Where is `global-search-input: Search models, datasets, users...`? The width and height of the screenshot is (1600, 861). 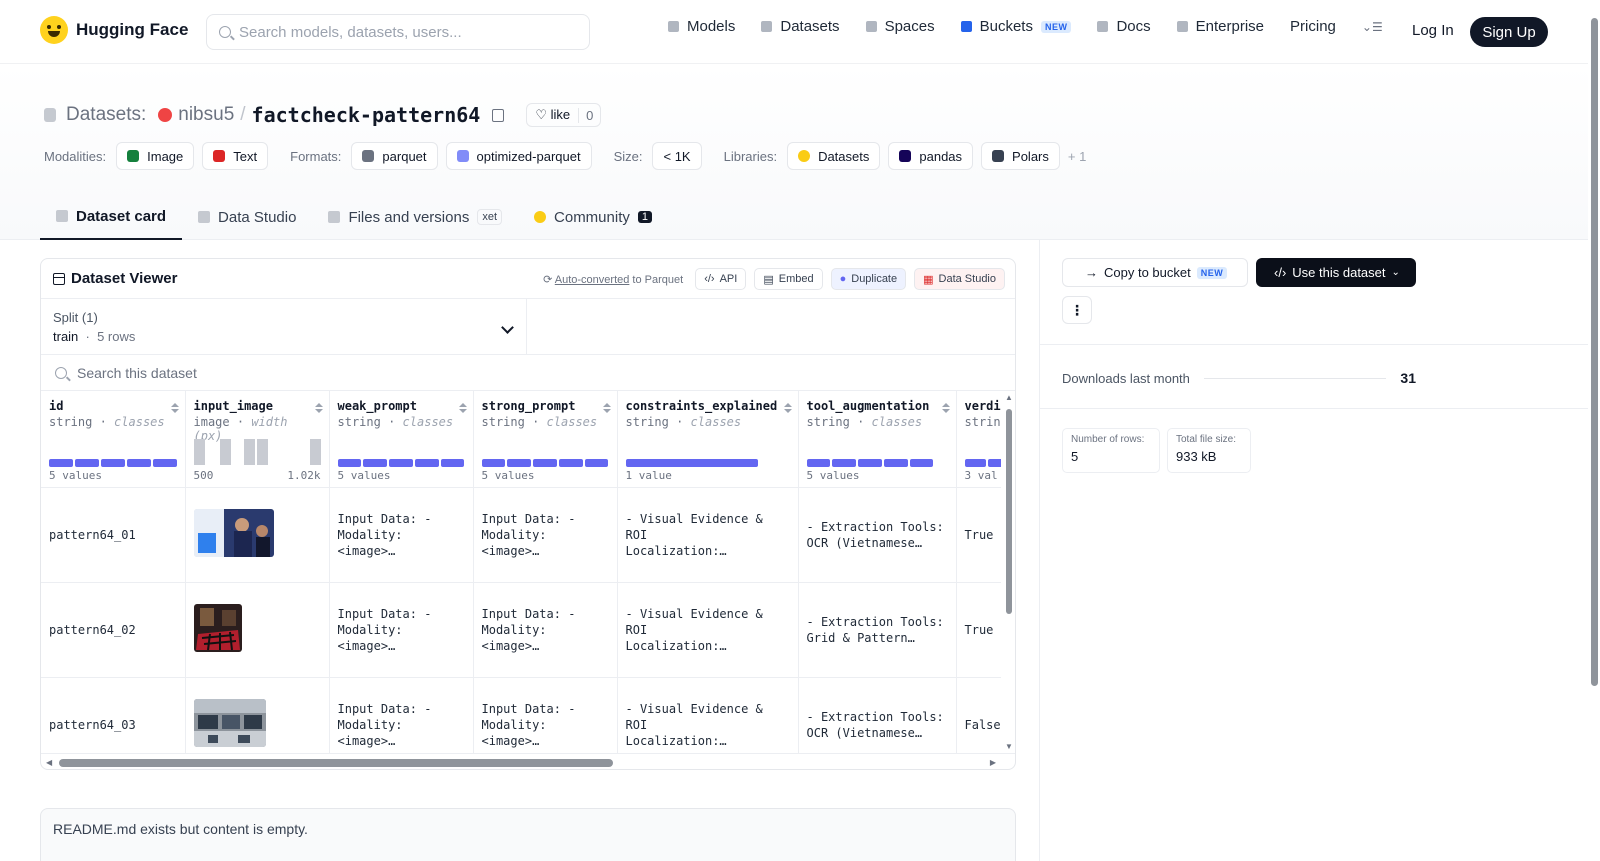
global-search-input: Search models, datasets, users... is located at coordinates (398, 32).